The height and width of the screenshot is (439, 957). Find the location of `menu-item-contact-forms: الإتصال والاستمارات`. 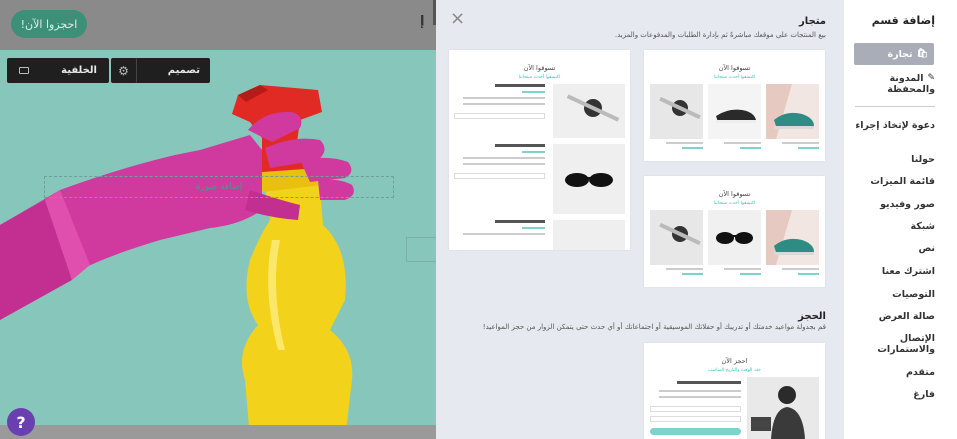

menu-item-contact-forms: الإتصال والاستمارات is located at coordinates (895, 344).